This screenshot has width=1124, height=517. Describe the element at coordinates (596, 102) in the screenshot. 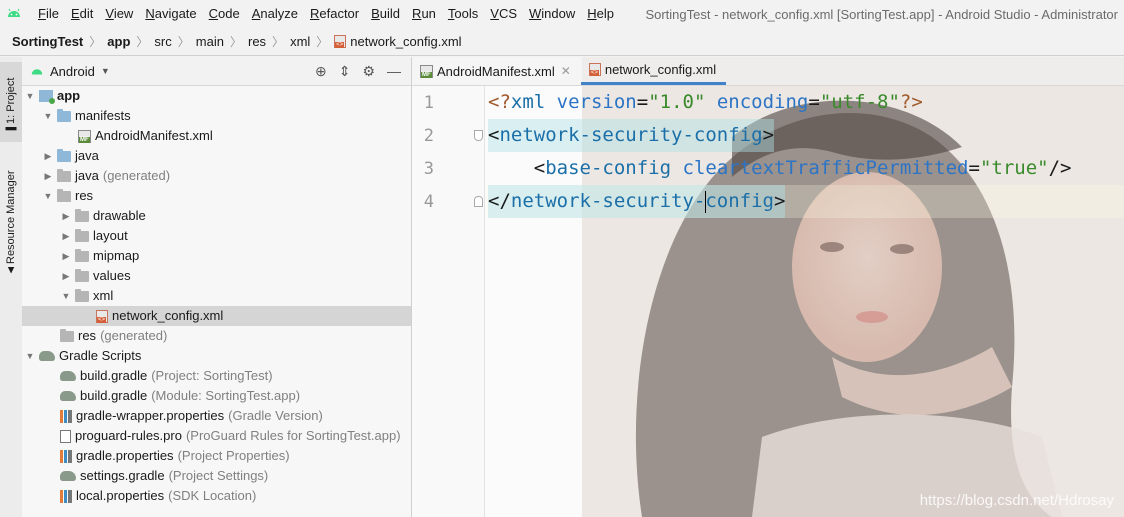

I see `code-token: version` at that location.